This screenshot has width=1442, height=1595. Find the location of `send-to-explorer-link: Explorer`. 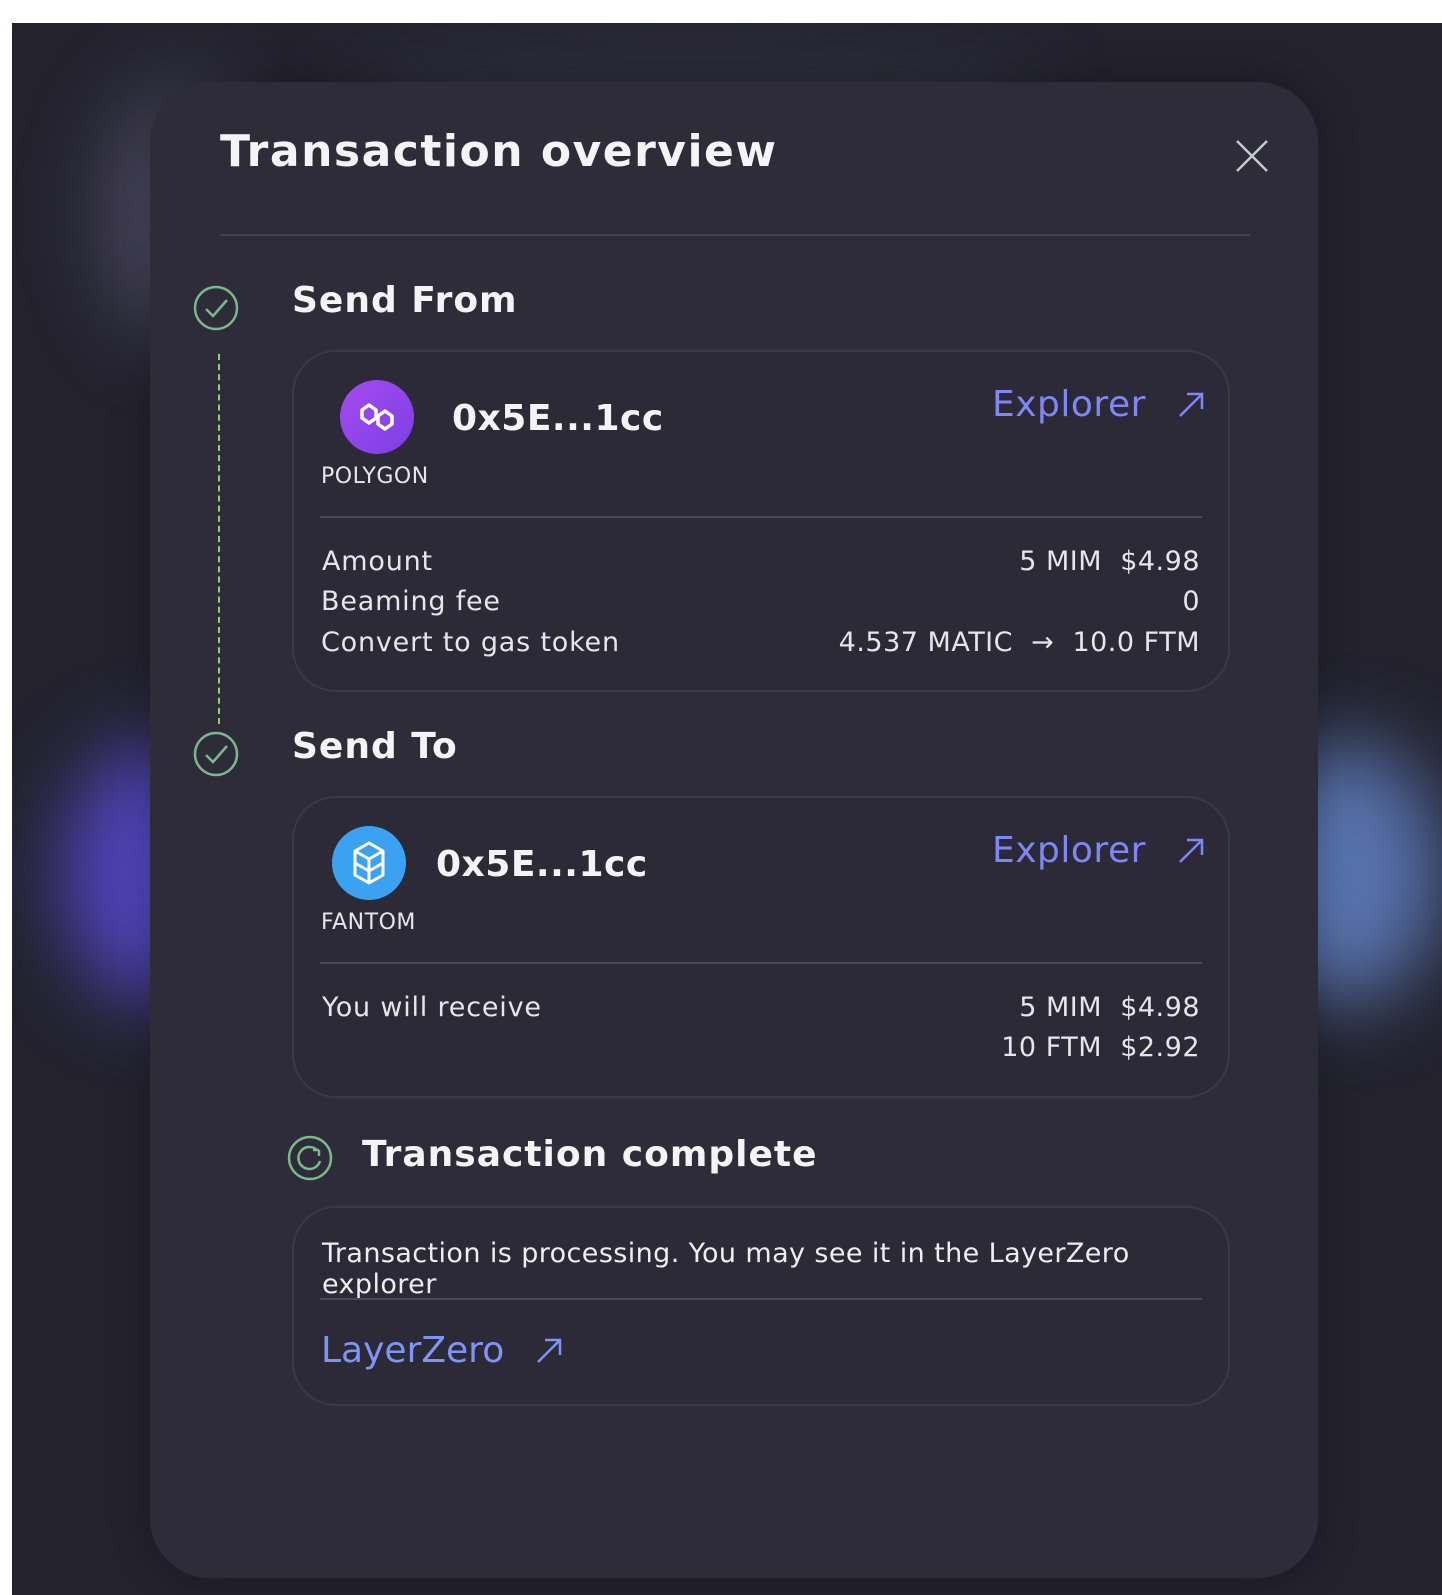

send-to-explorer-link: Explorer is located at coordinates (1099, 850).